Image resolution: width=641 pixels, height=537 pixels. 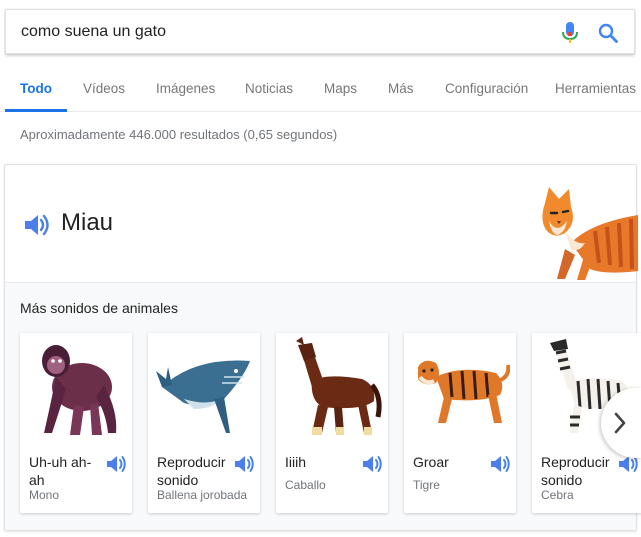 What do you see at coordinates (431, 462) in the screenshot?
I see `animal-sound-text: Groar` at bounding box center [431, 462].